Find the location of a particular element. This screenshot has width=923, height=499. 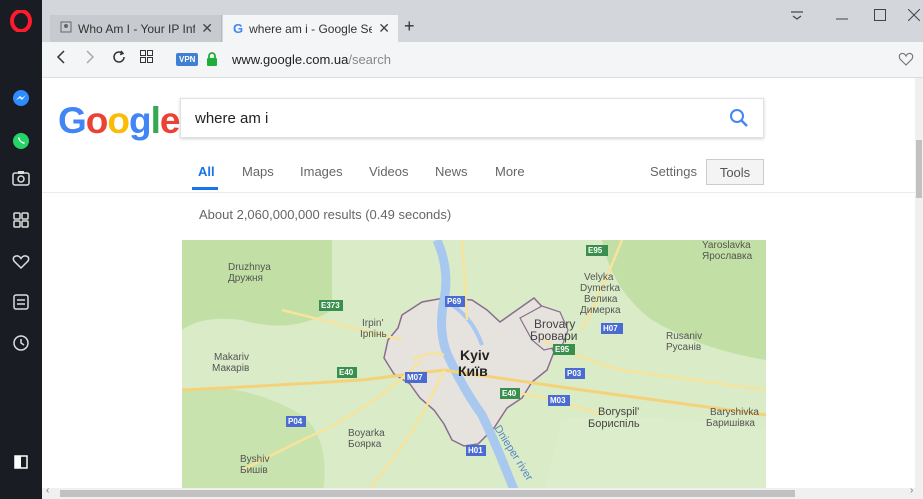

sidebar-toggle-icon is located at coordinates (21, 462).